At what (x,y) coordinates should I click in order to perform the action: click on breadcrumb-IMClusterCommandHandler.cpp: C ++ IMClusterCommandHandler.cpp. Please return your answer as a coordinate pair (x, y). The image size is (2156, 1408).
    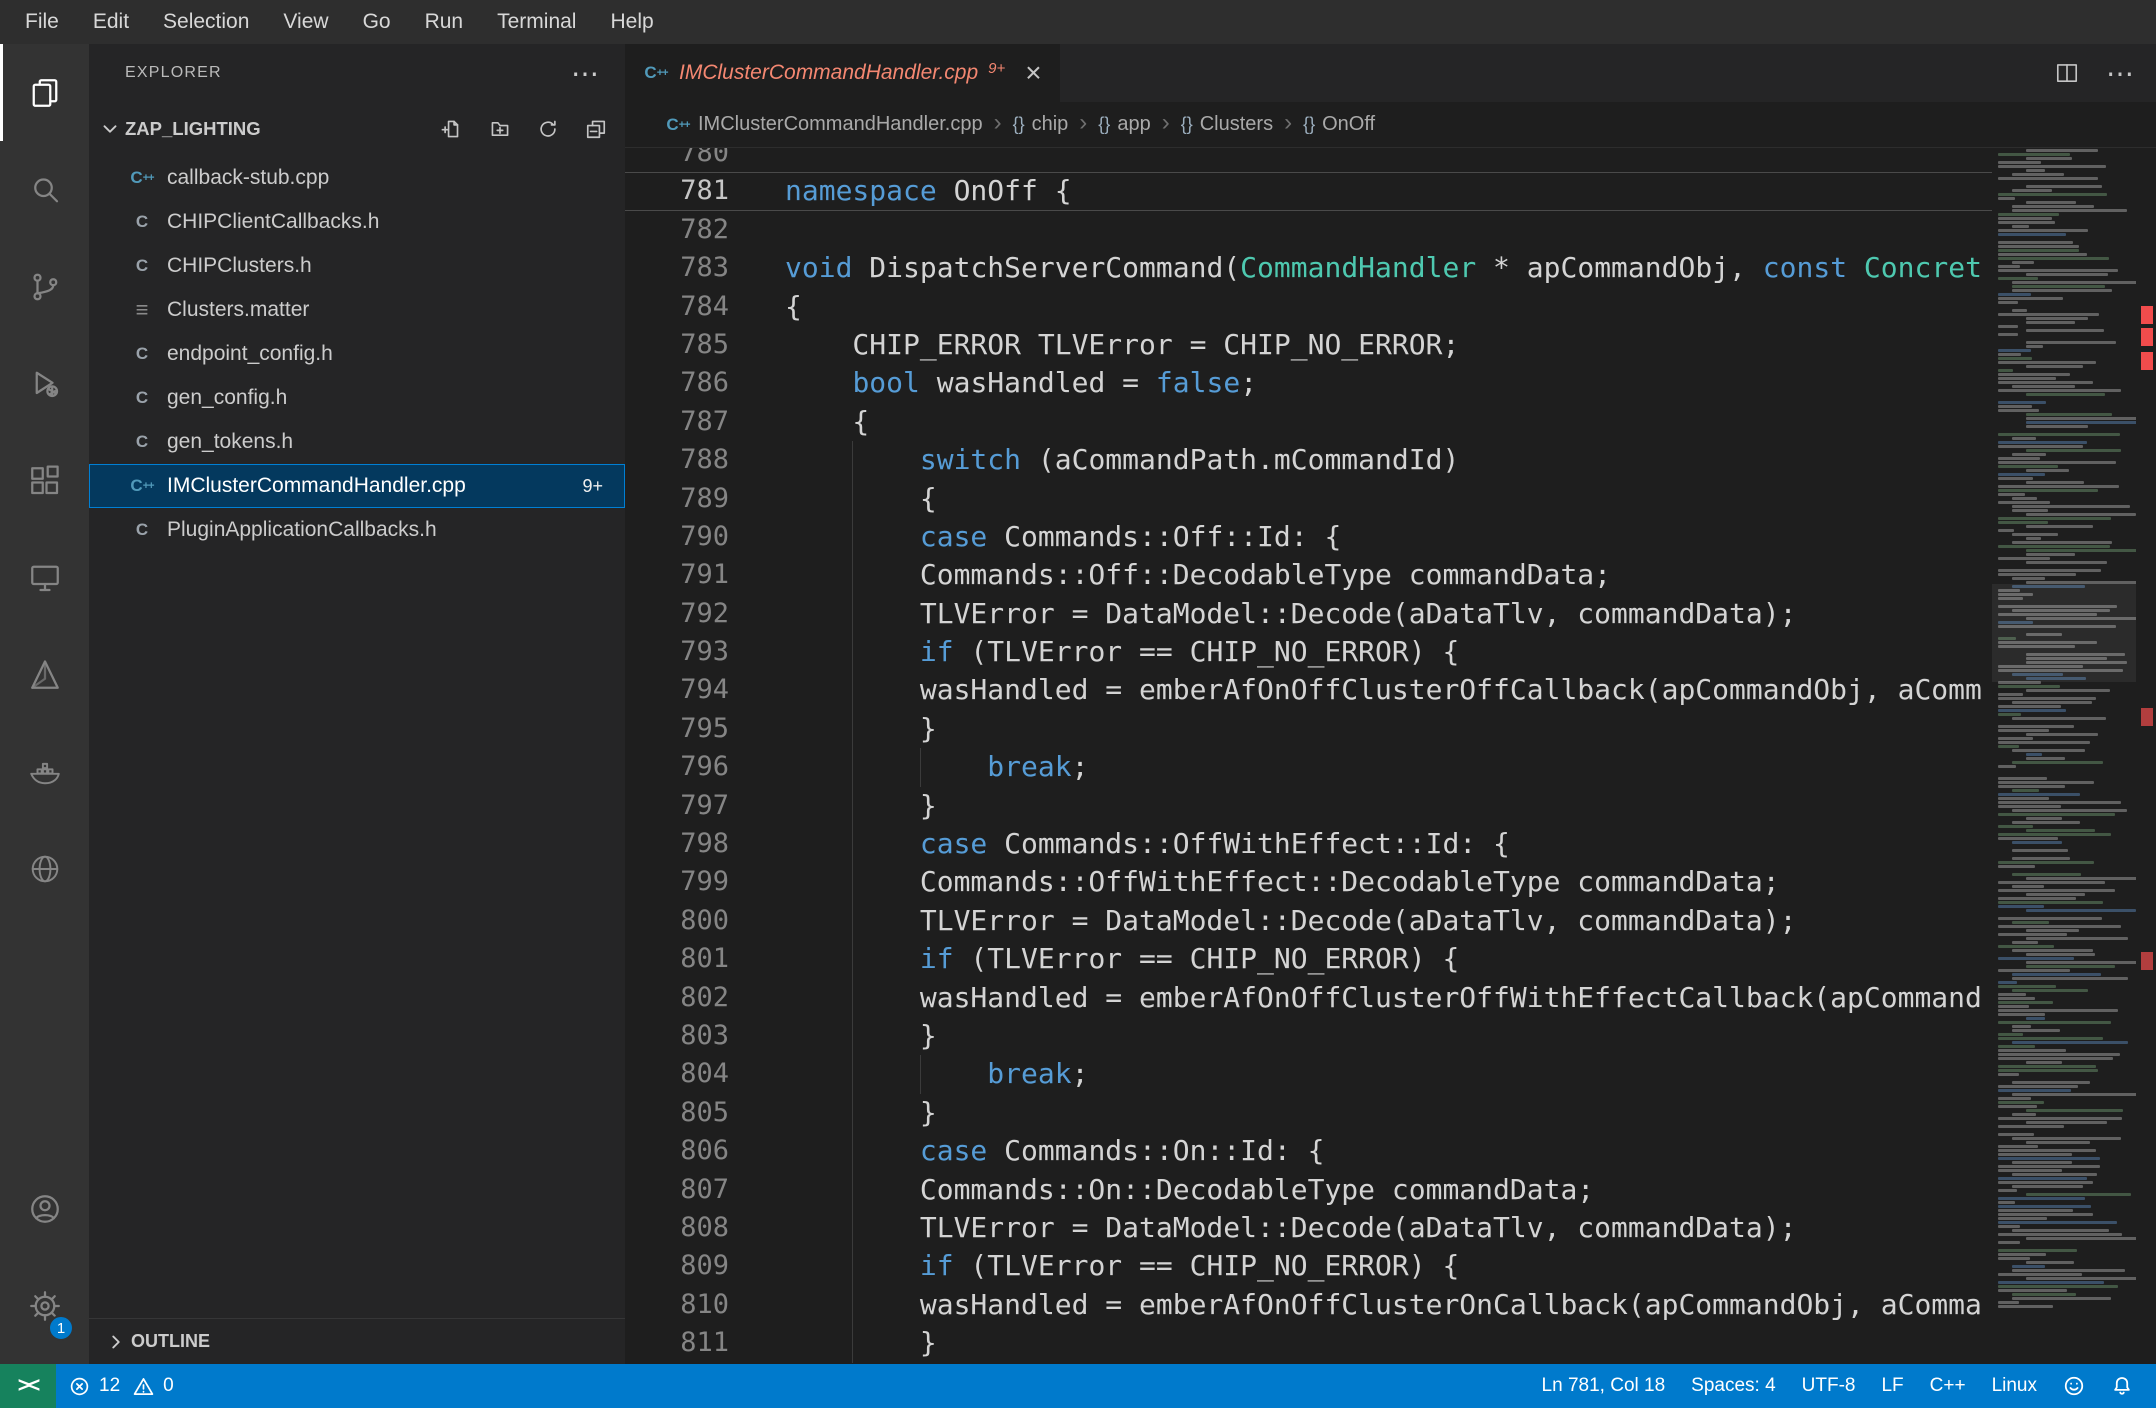
    Looking at the image, I should click on (823, 124).